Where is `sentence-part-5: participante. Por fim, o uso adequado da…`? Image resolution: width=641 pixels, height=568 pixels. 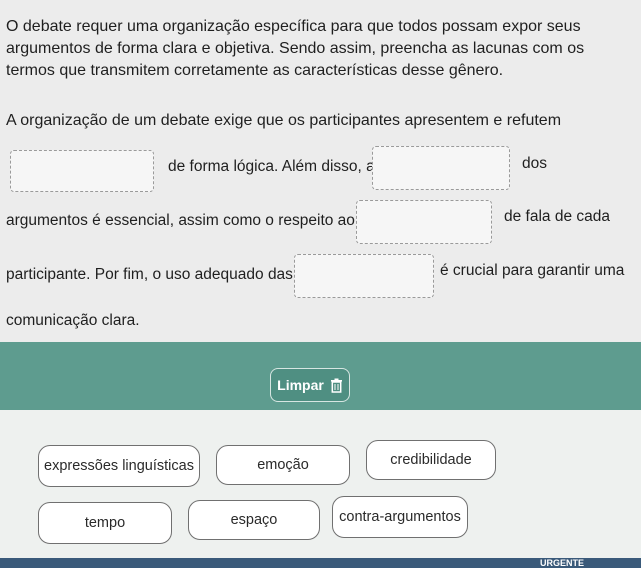 sentence-part-5: participante. Por fim, o uso adequado da… is located at coordinates (149, 274).